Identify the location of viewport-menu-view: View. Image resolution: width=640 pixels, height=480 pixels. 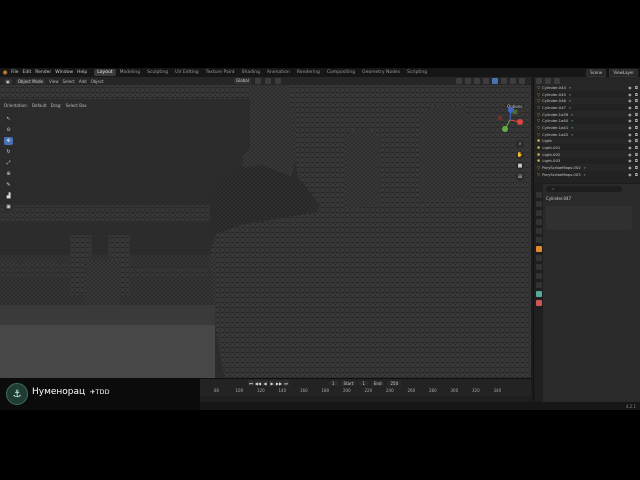
(54, 81).